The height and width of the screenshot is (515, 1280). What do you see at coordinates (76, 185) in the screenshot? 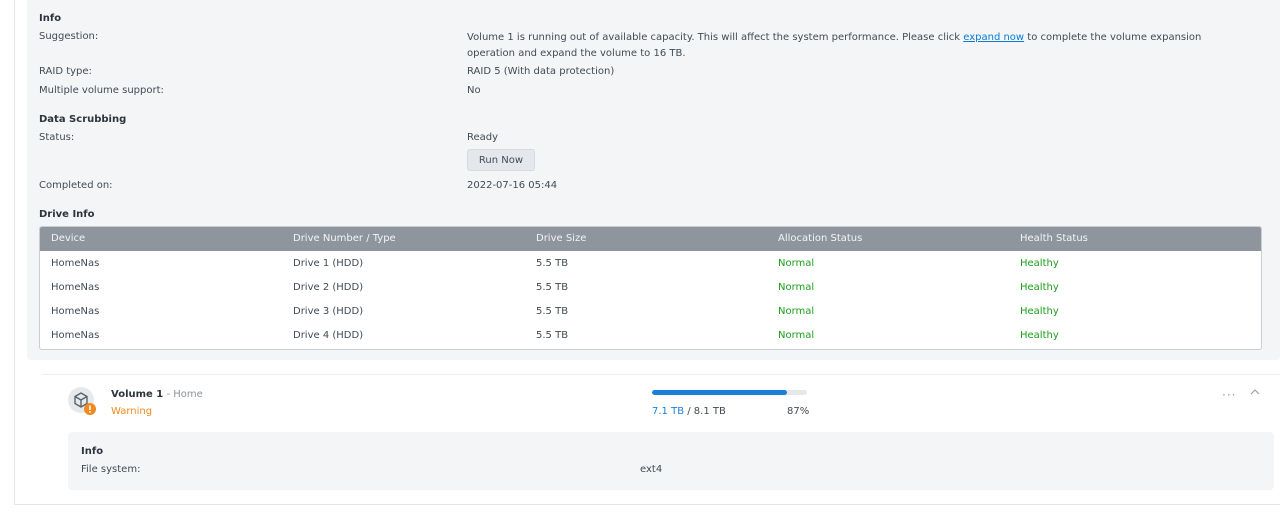
I see `completed-on-label: Completed on:` at bounding box center [76, 185].